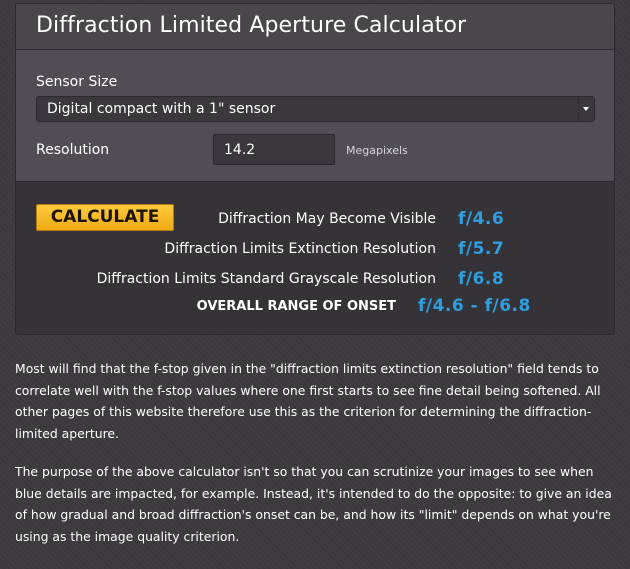 The width and height of the screenshot is (630, 569). What do you see at coordinates (161, 109) in the screenshot?
I see `sensor-size-selected-value: Digital compact with a 1" sensor` at bounding box center [161, 109].